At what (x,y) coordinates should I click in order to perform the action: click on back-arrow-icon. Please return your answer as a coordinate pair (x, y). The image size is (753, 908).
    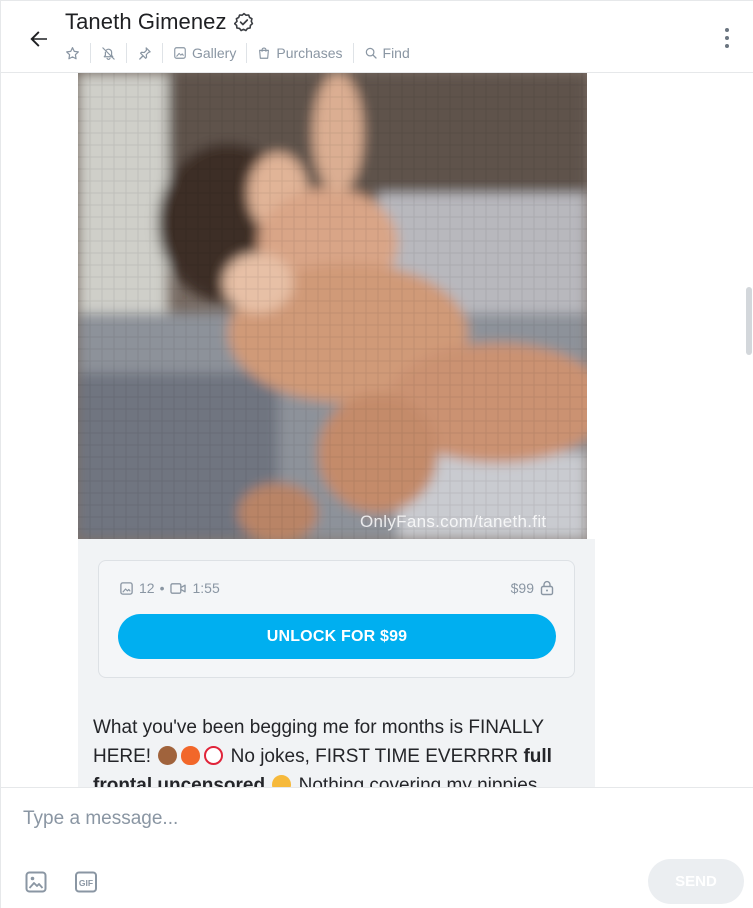
    Looking at the image, I should click on (39, 39).